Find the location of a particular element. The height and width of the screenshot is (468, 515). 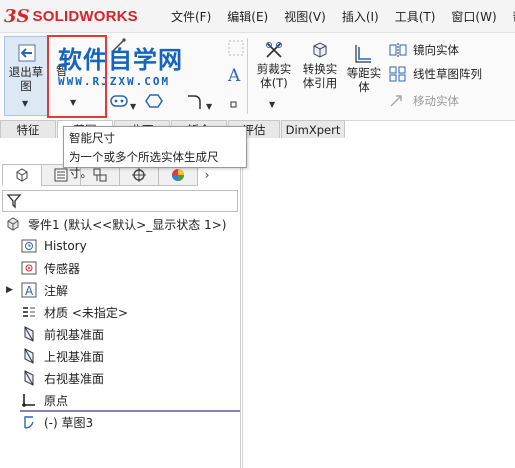

material-icon is located at coordinates (29, 312).